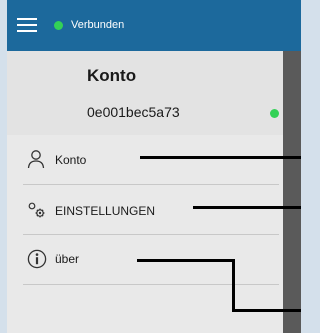  I want to click on menu-item-einstellungen: EINSTELLUNGEN, so click(145, 210).